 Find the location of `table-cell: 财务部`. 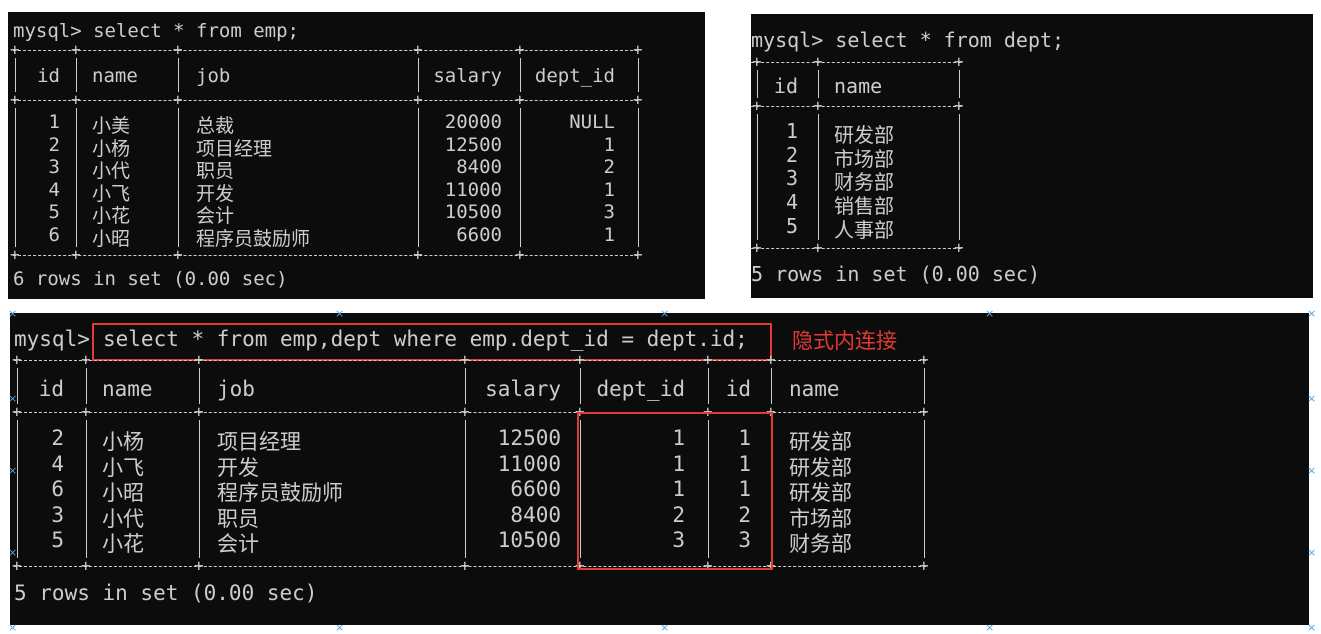

table-cell: 财务部 is located at coordinates (820, 544).